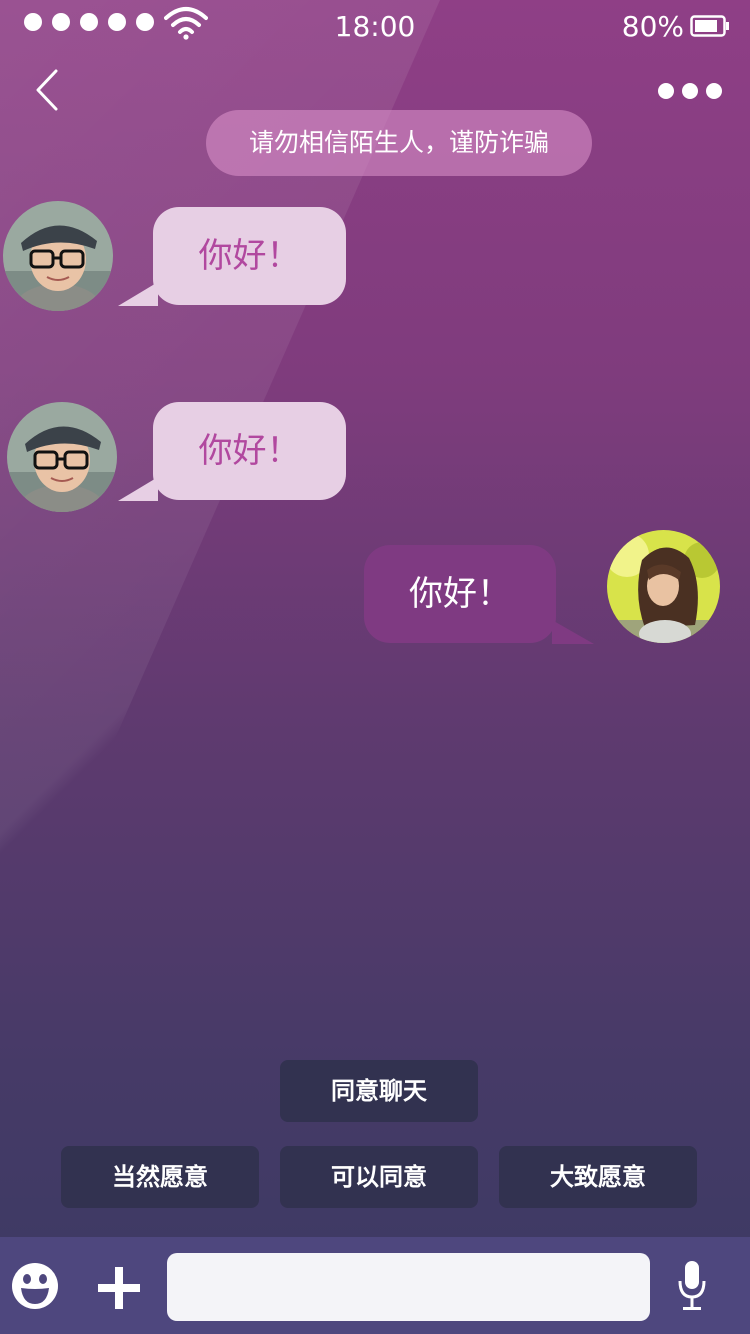 This screenshot has width=750, height=1334. What do you see at coordinates (35, 1286) in the screenshot?
I see `emoji-icon` at bounding box center [35, 1286].